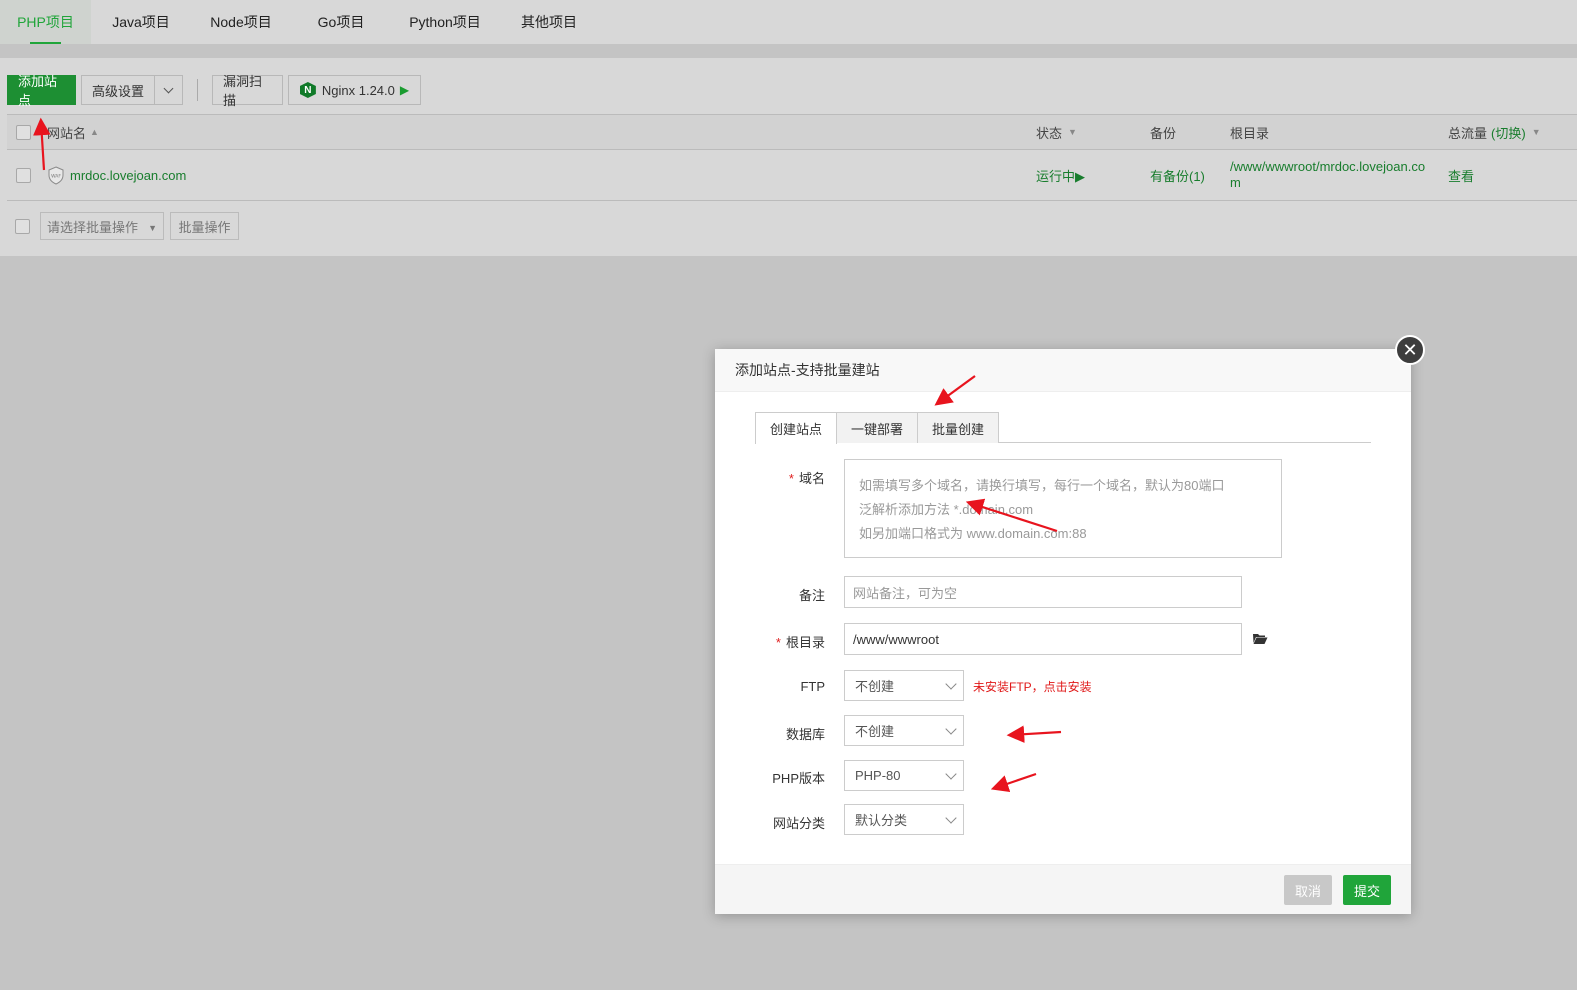 This screenshot has width=1577, height=990. Describe the element at coordinates (1013, 782) in the screenshot. I see `arrow-php` at that location.